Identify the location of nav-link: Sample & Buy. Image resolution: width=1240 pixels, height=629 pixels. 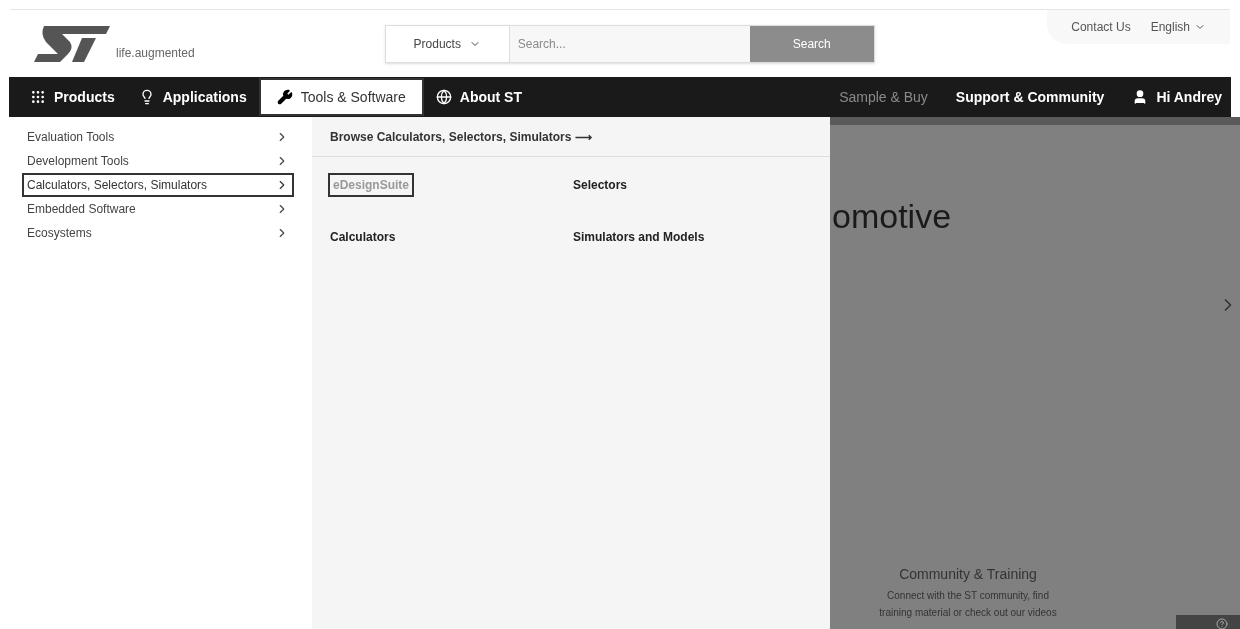
(883, 97).